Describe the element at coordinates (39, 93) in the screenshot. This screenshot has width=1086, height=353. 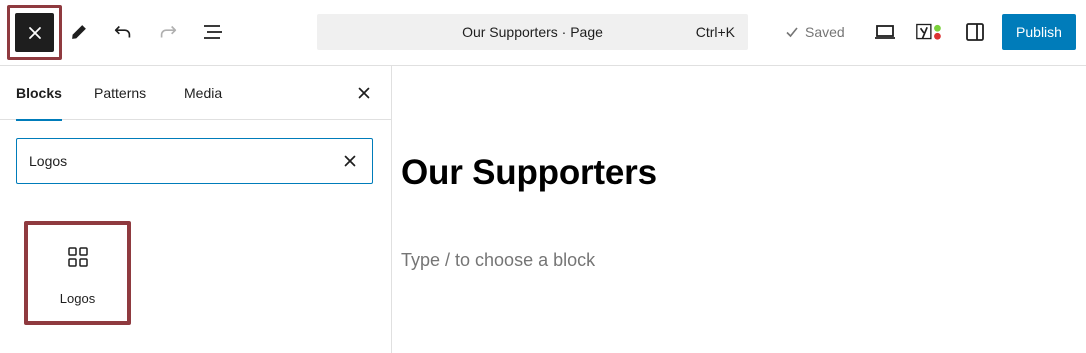
I see `tab-blocks: Blocks` at that location.